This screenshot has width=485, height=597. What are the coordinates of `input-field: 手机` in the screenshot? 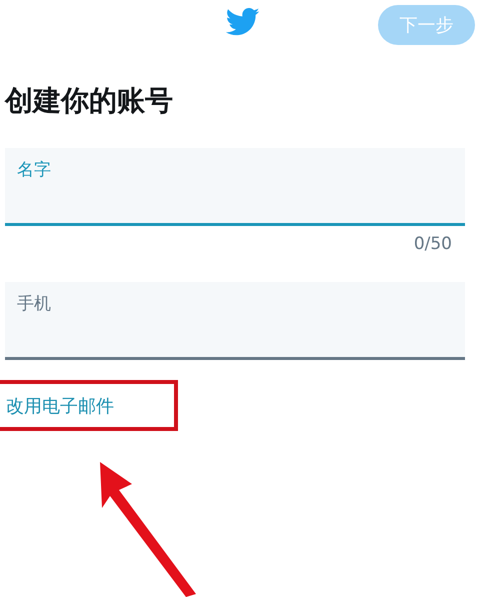 It's located at (235, 321).